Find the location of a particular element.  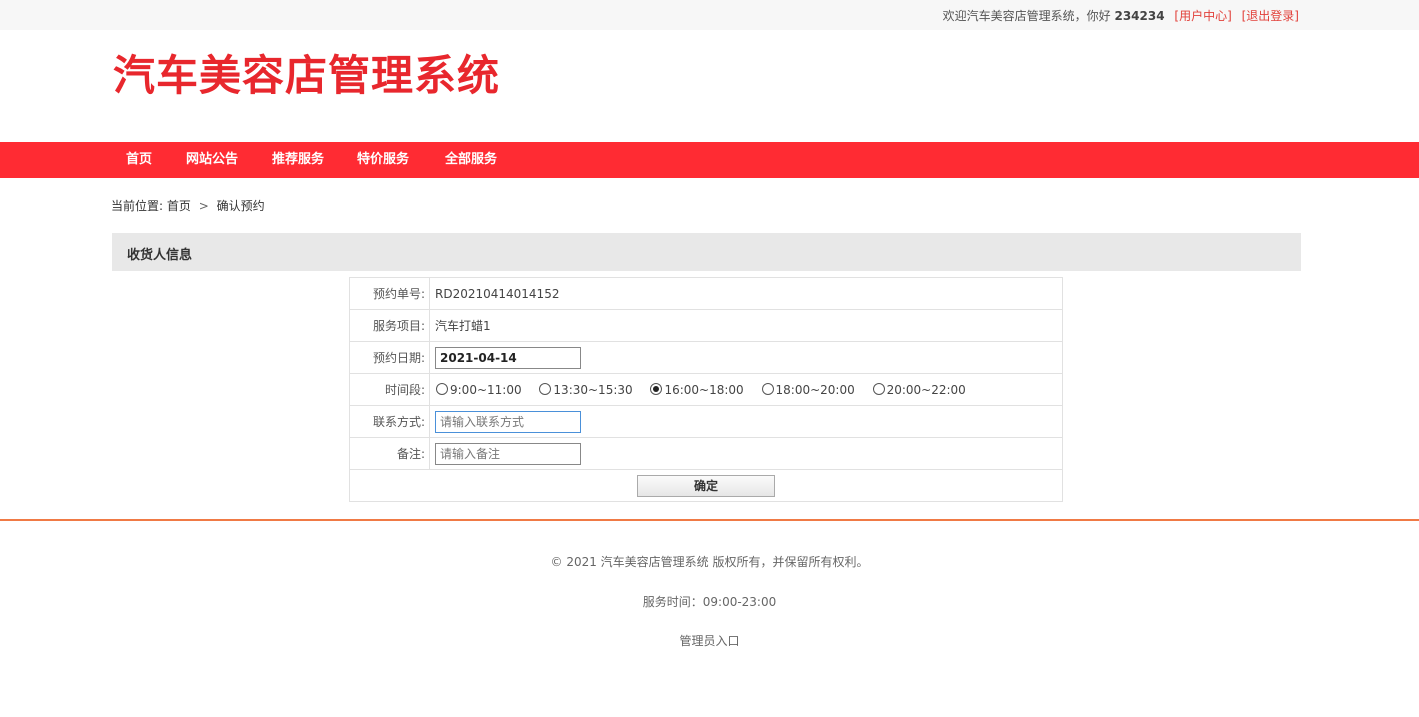

breadcrumb: 当前位置: 首页 > 确认预约 is located at coordinates (188, 205).